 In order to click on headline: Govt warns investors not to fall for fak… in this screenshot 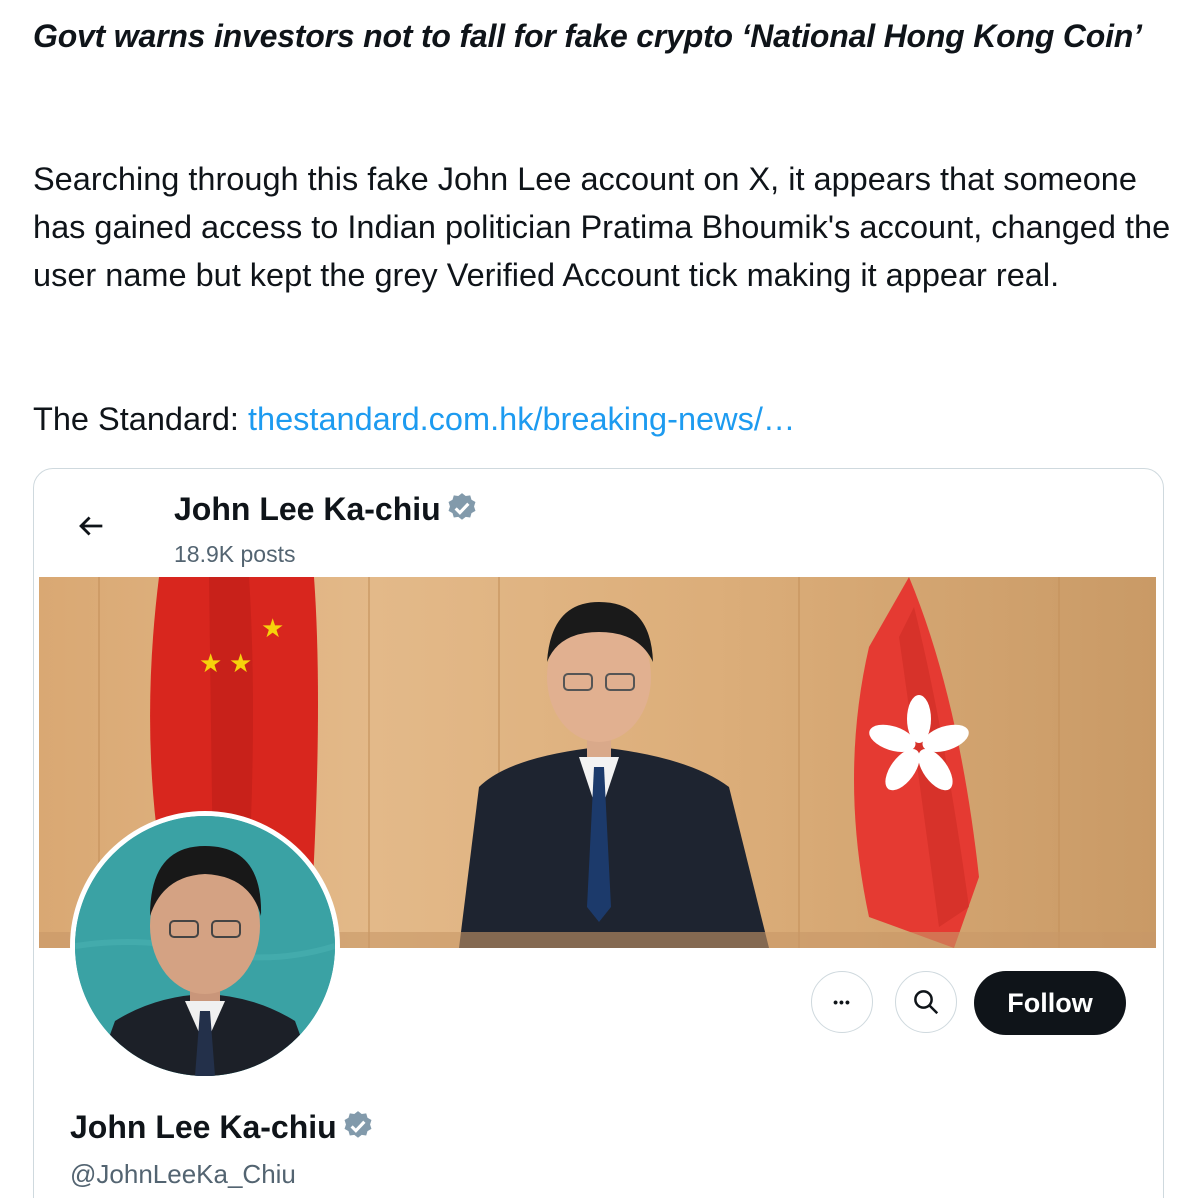, I will do `click(587, 36)`.